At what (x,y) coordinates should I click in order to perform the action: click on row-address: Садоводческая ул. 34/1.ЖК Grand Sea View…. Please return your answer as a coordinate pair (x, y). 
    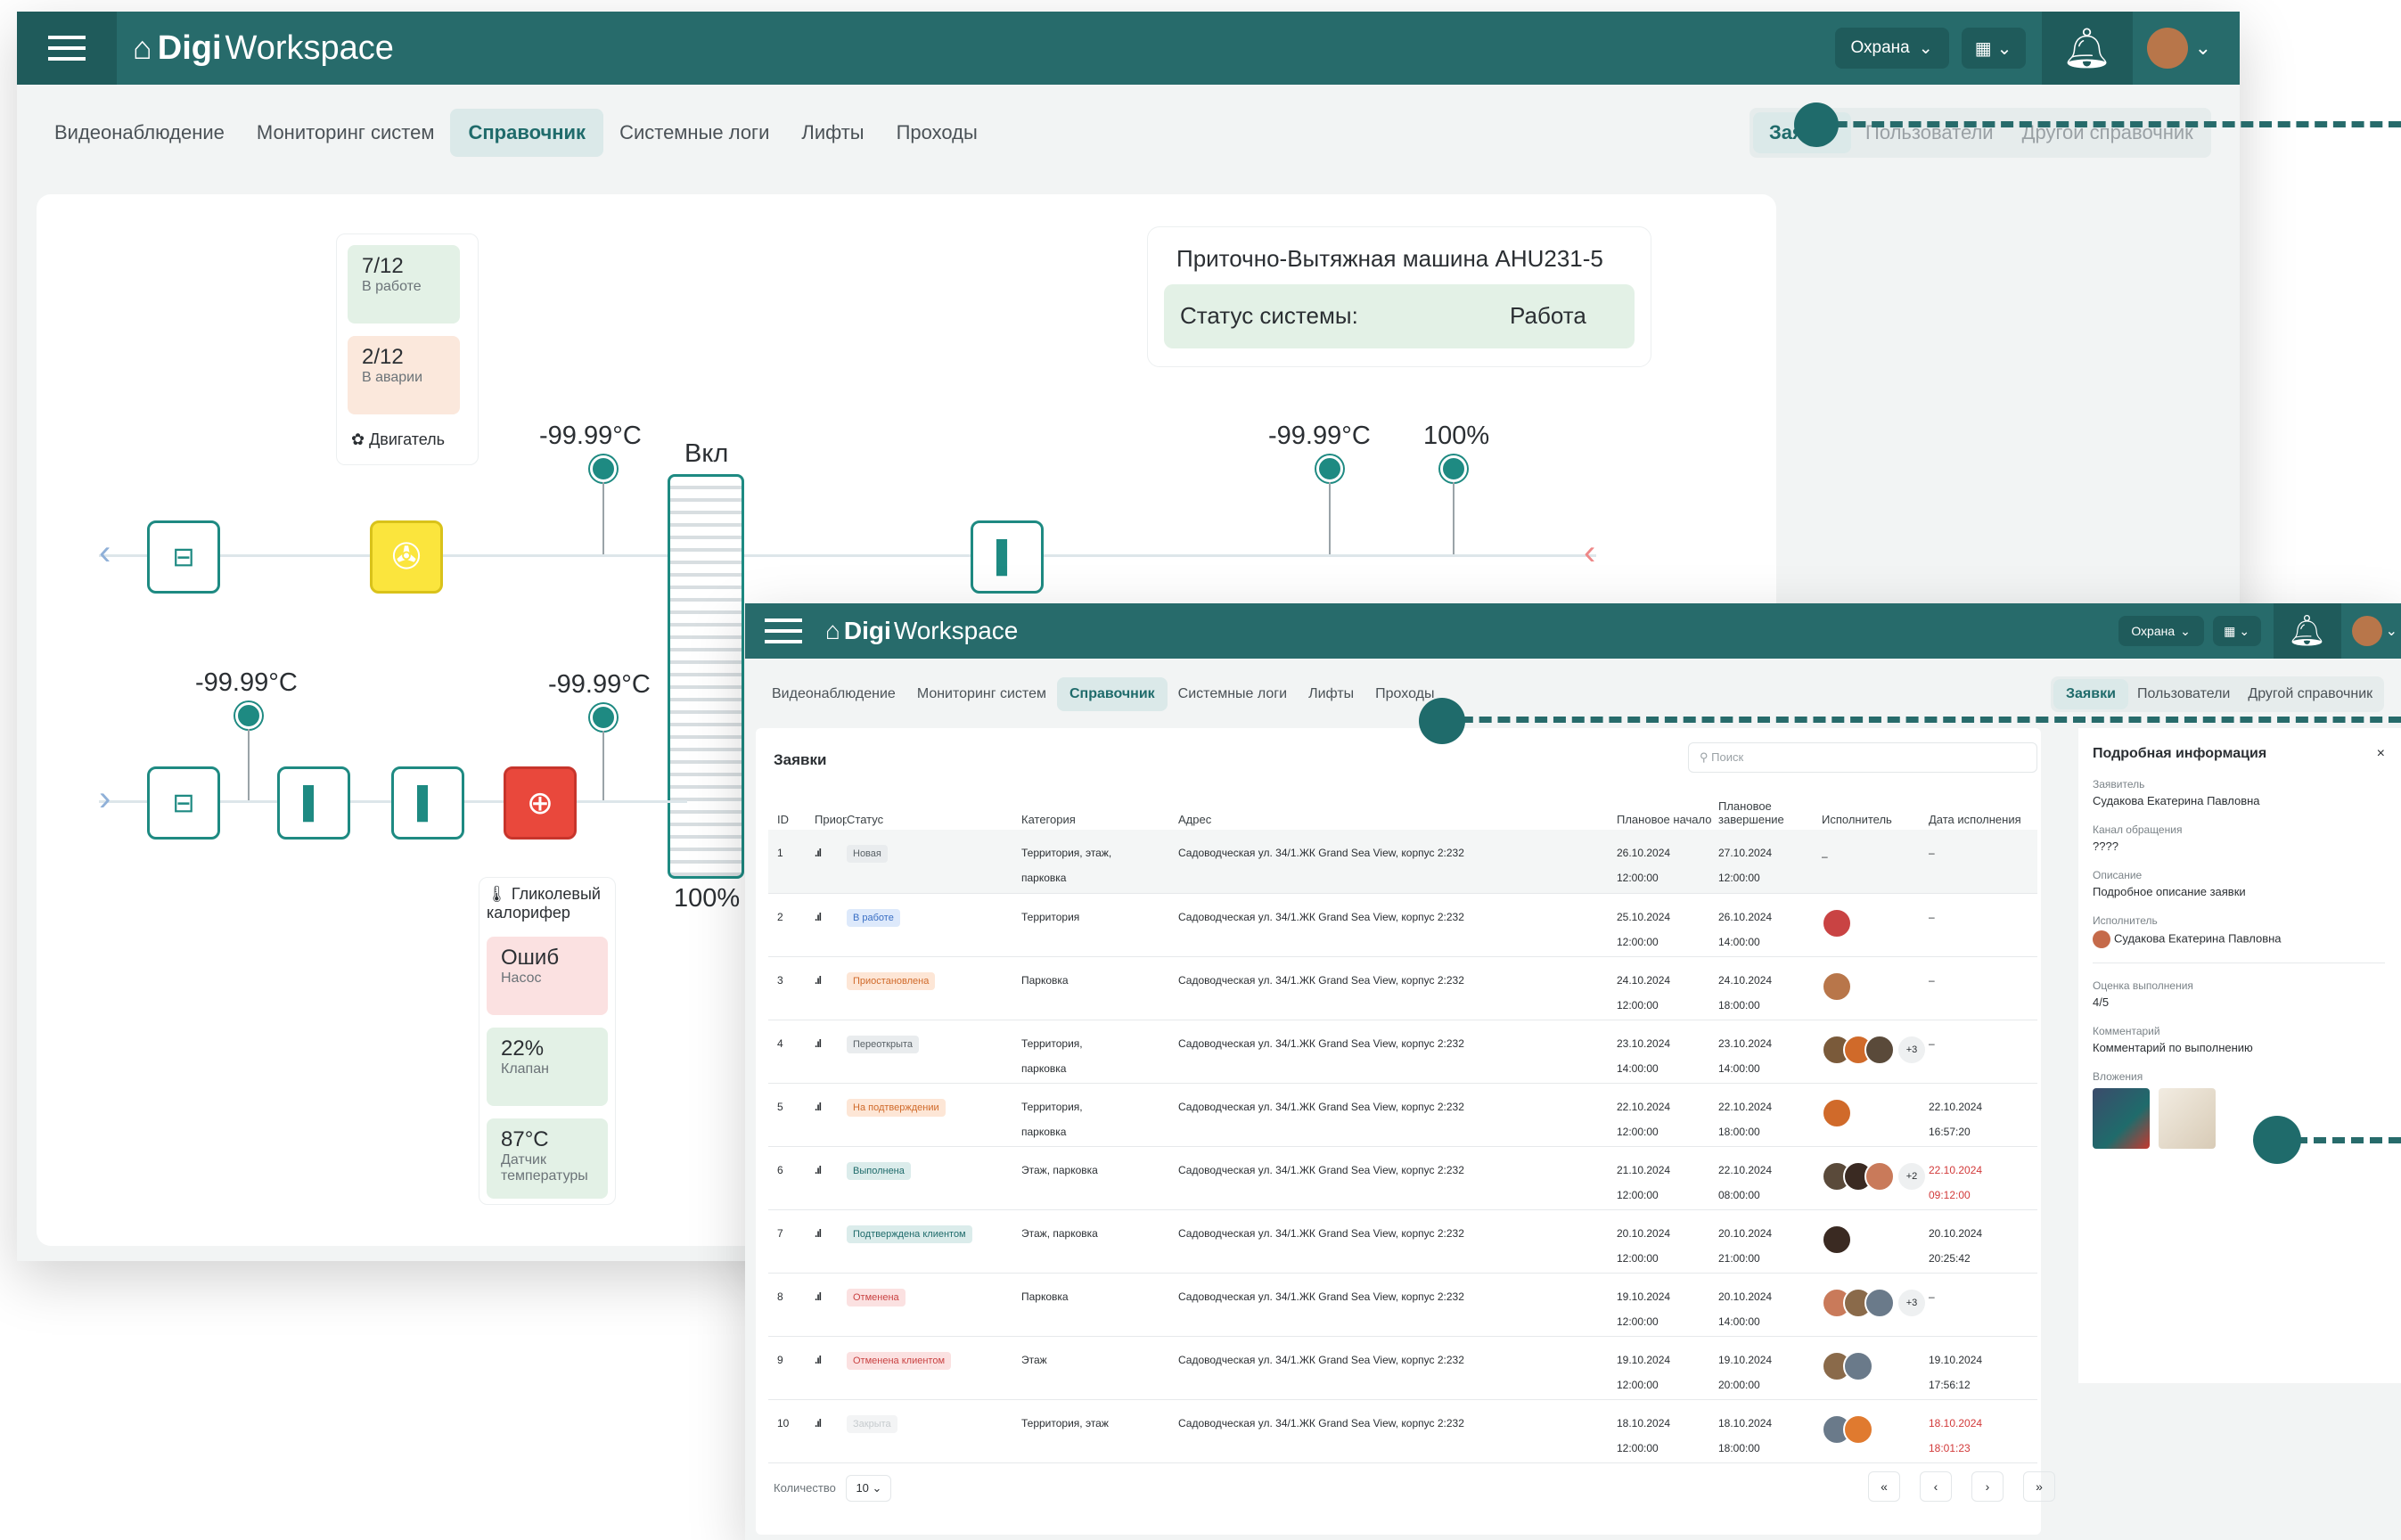
    Looking at the image, I should click on (1321, 853).